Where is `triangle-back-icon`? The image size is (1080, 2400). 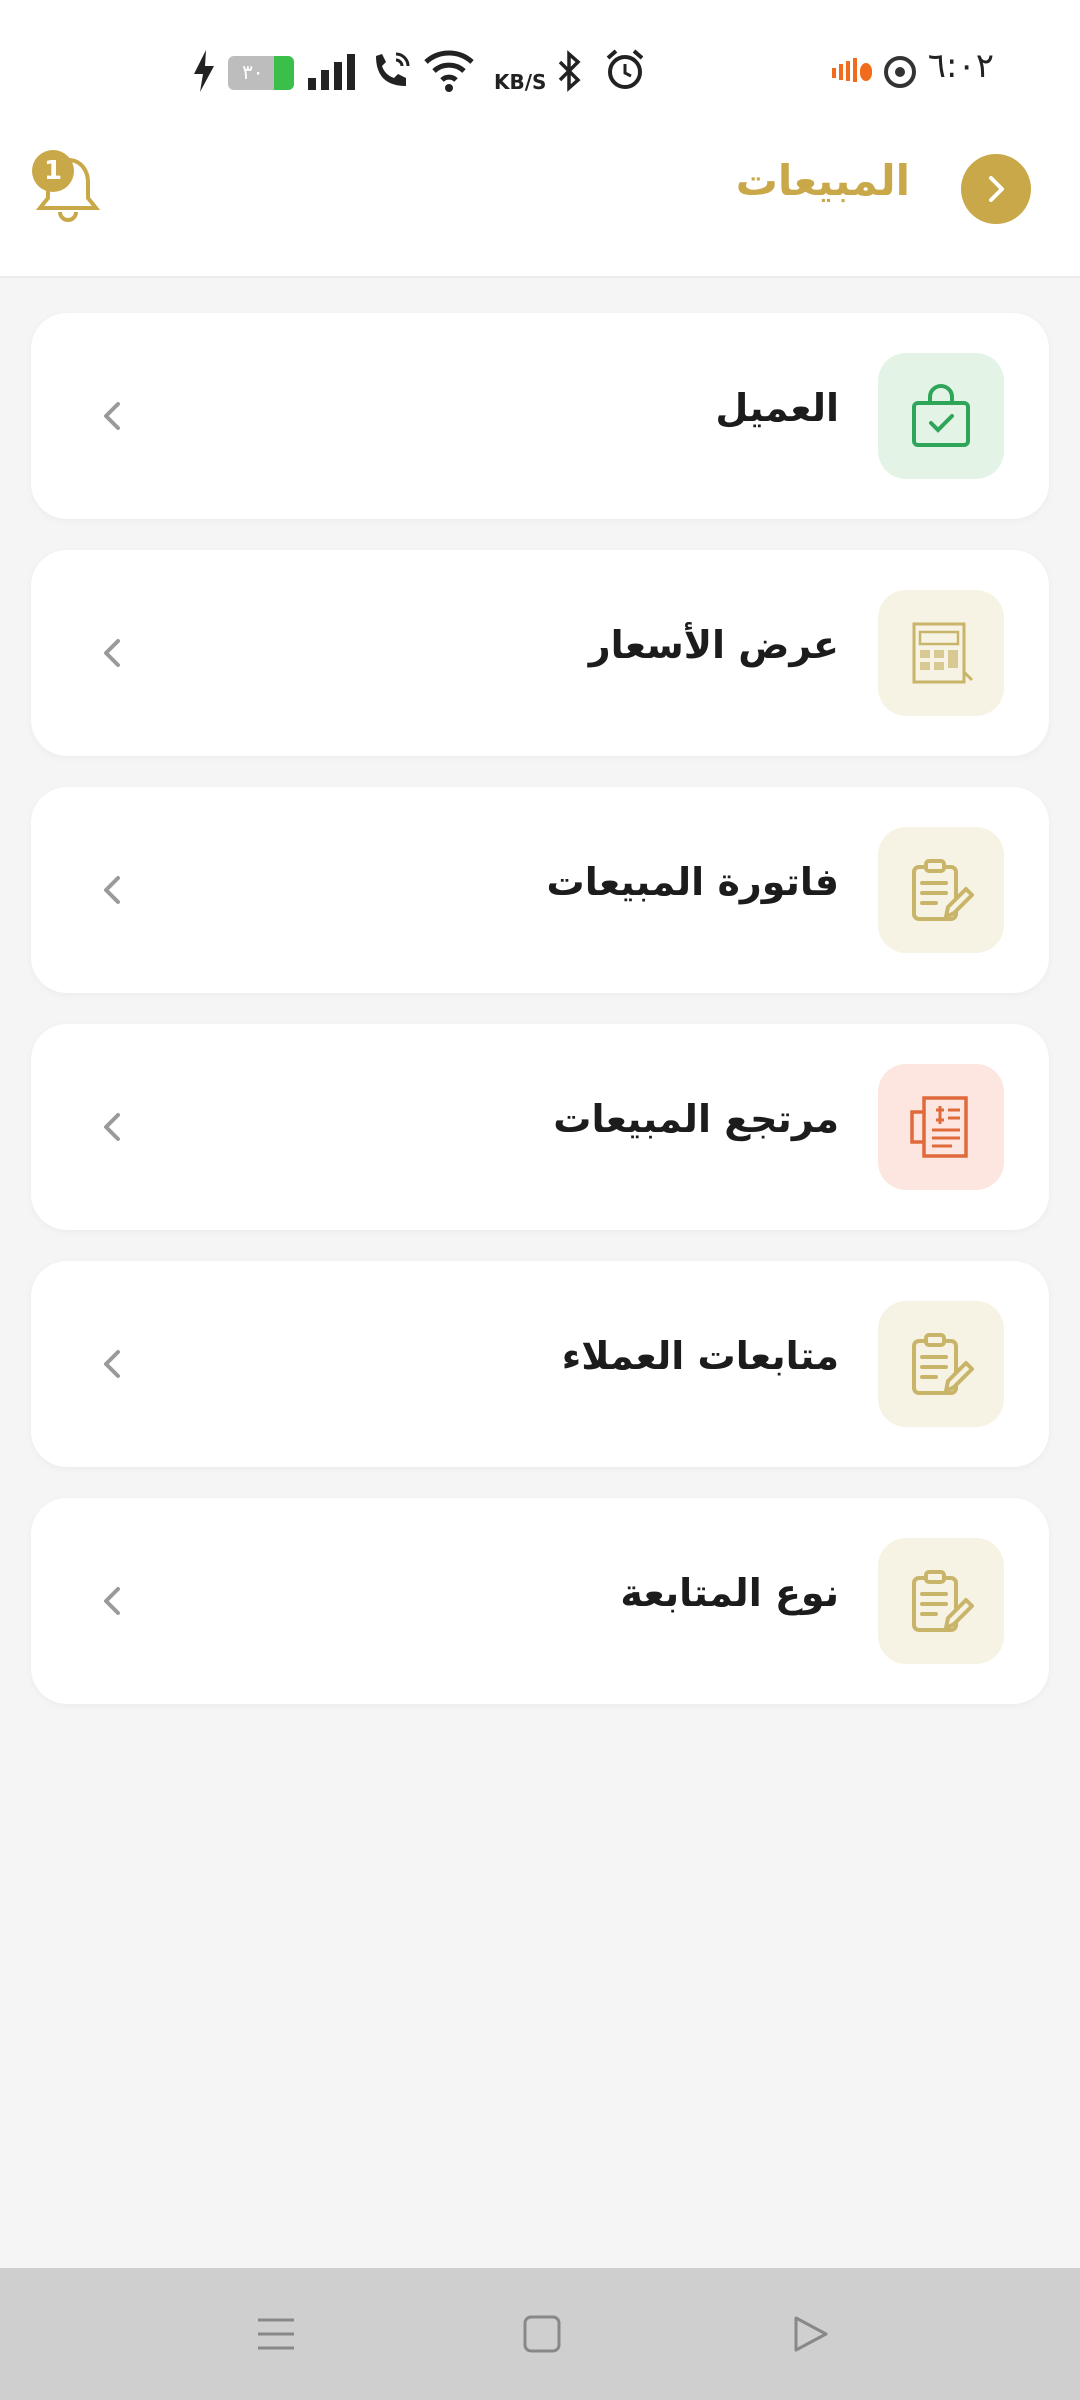 triangle-back-icon is located at coordinates (811, 2334).